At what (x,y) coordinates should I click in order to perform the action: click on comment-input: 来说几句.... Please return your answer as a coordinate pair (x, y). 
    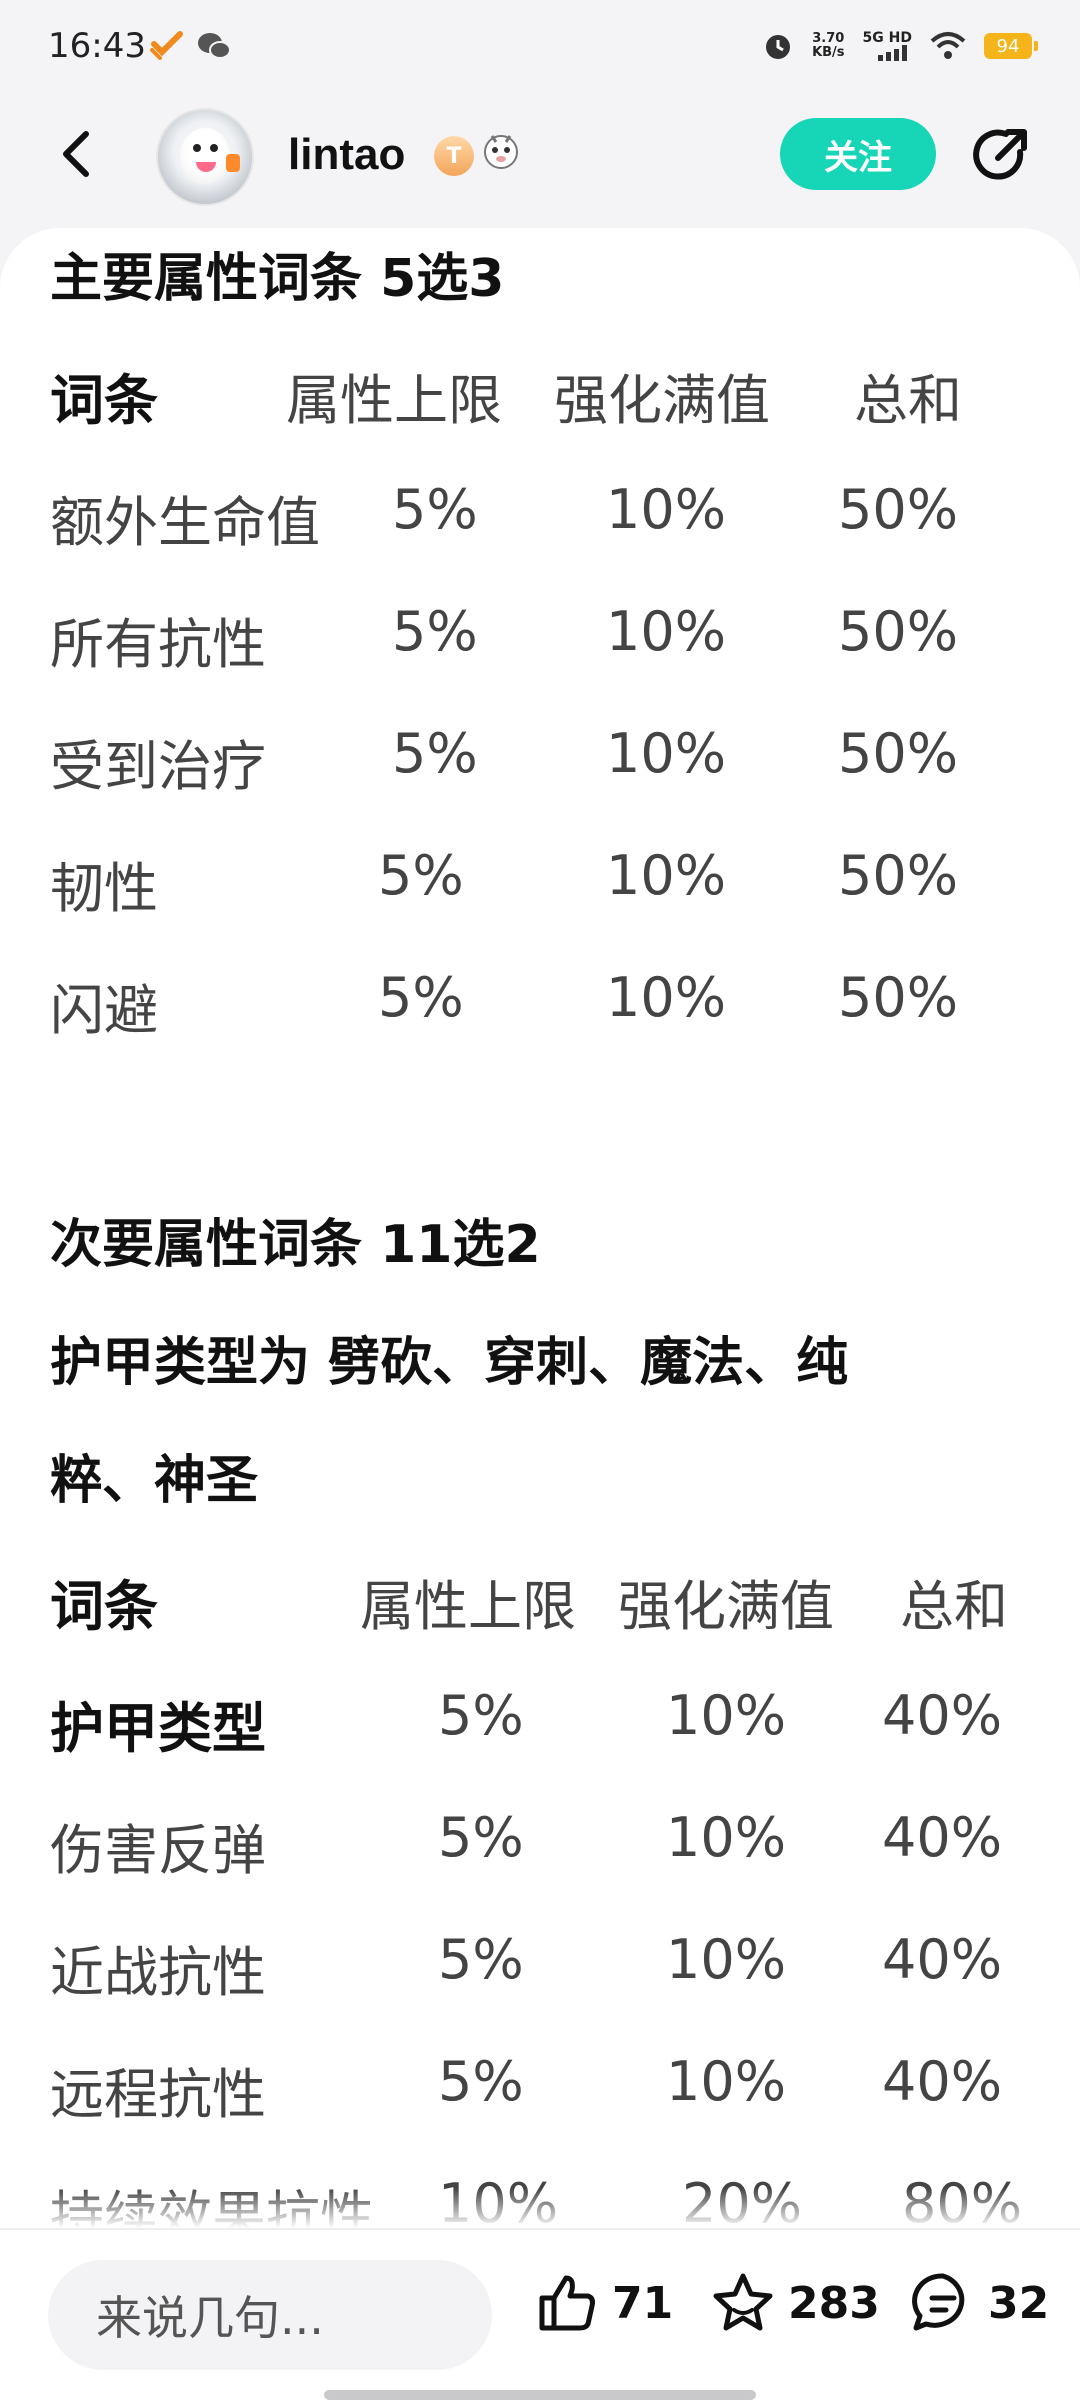
    Looking at the image, I should click on (270, 2315).